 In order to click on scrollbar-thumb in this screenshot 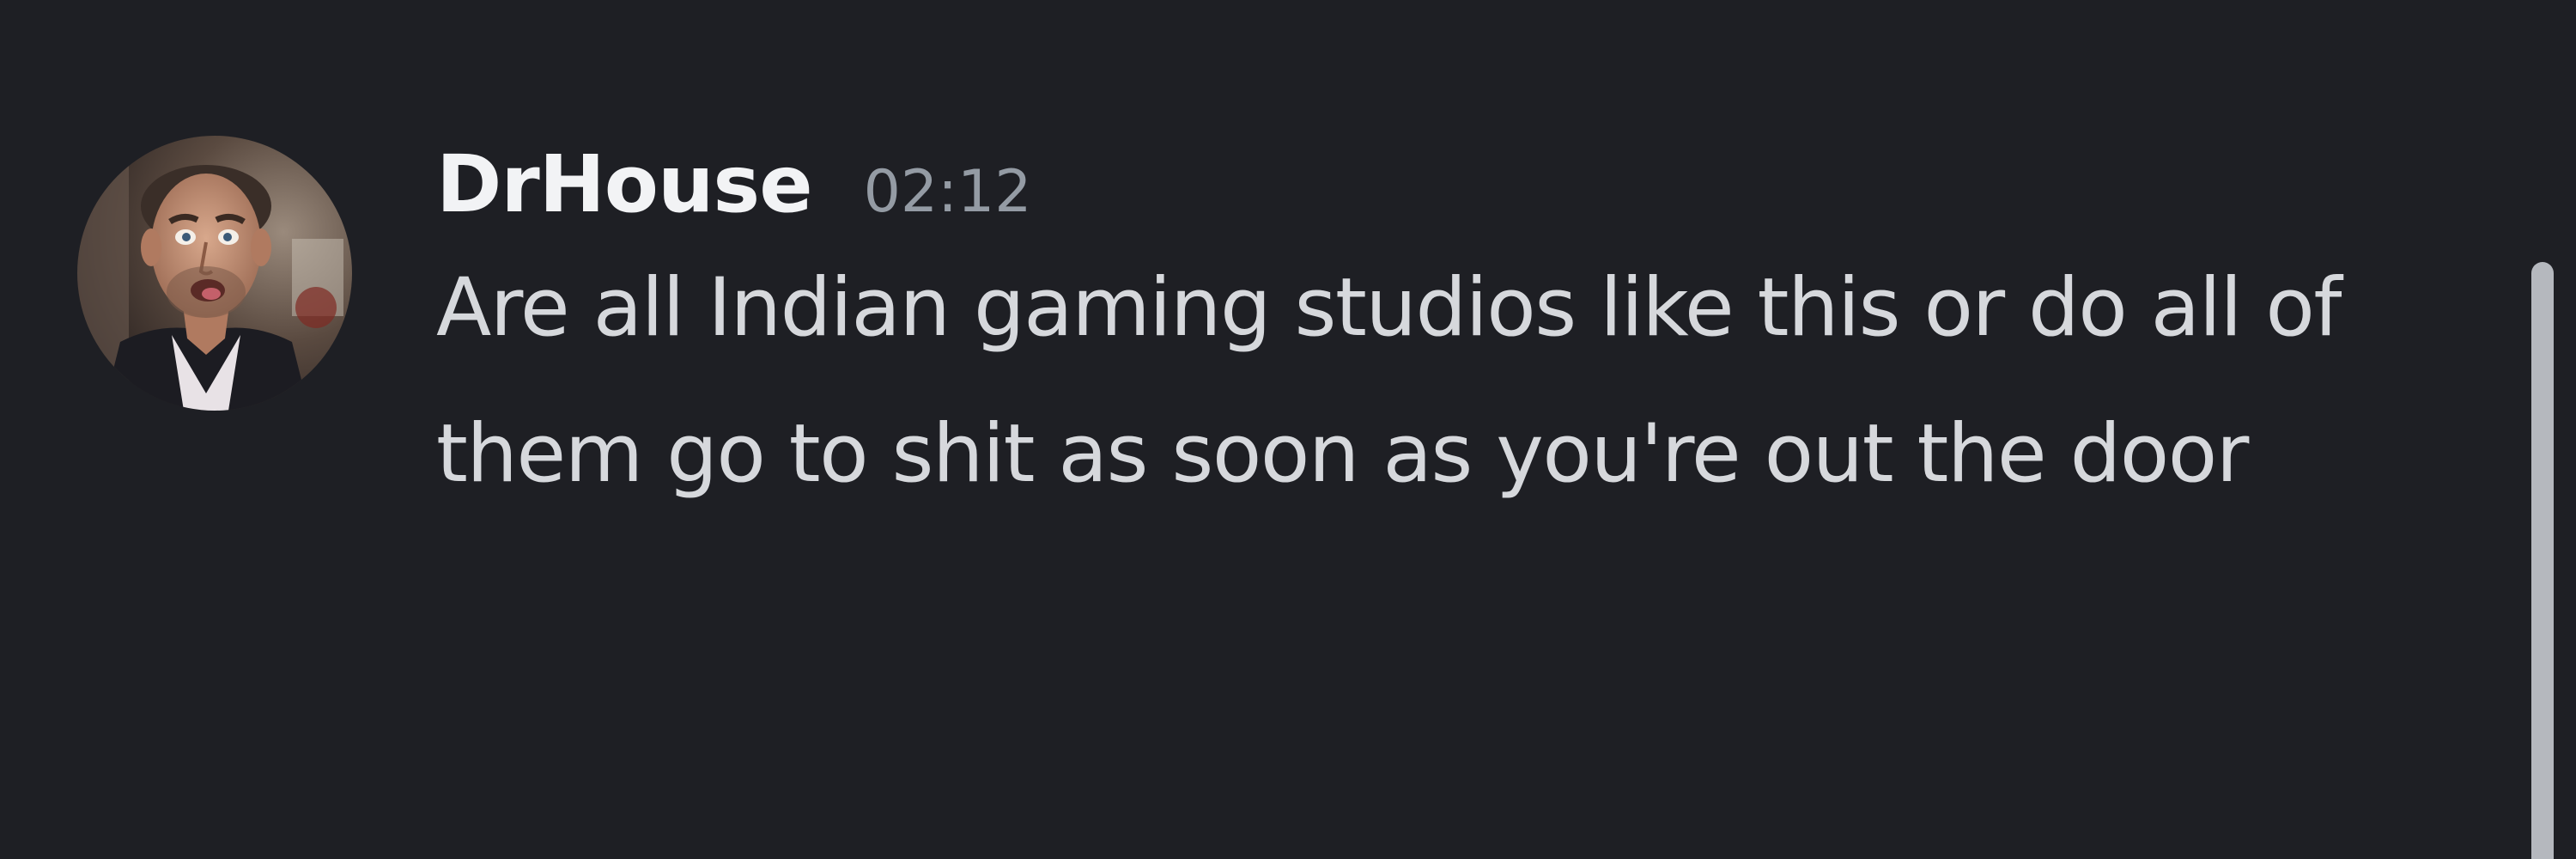, I will do `click(2543, 560)`.